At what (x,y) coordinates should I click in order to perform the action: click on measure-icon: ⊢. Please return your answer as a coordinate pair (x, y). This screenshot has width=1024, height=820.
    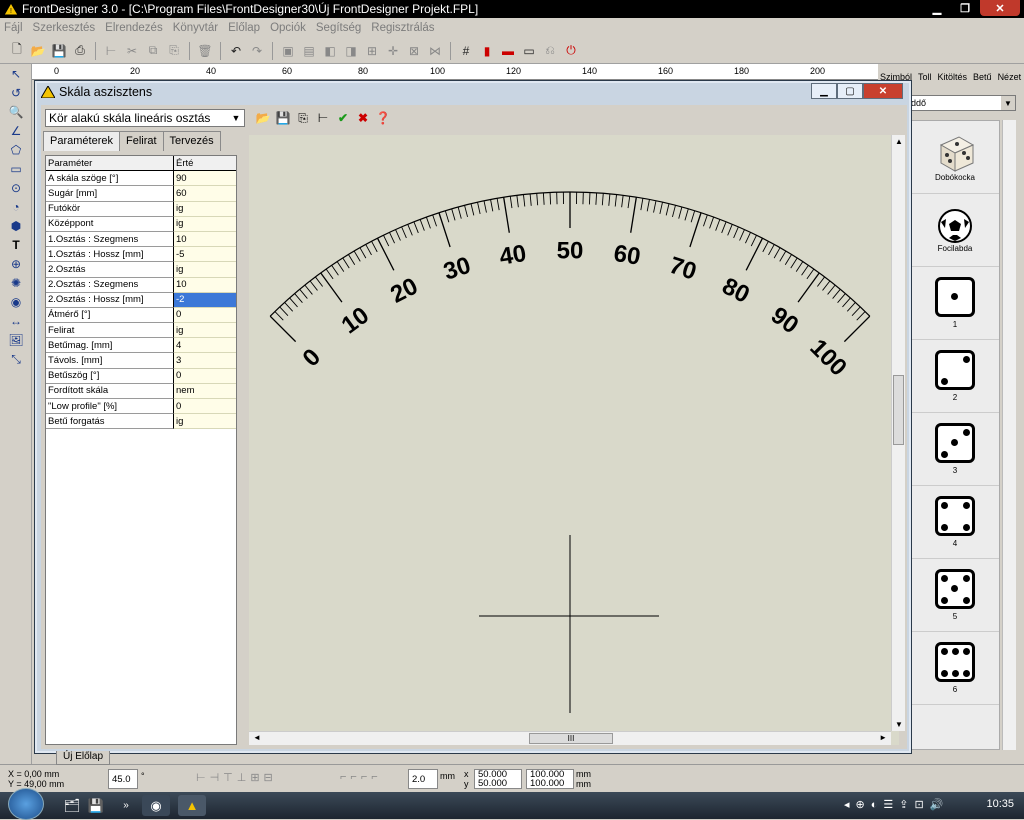
    Looking at the image, I should click on (111, 51).